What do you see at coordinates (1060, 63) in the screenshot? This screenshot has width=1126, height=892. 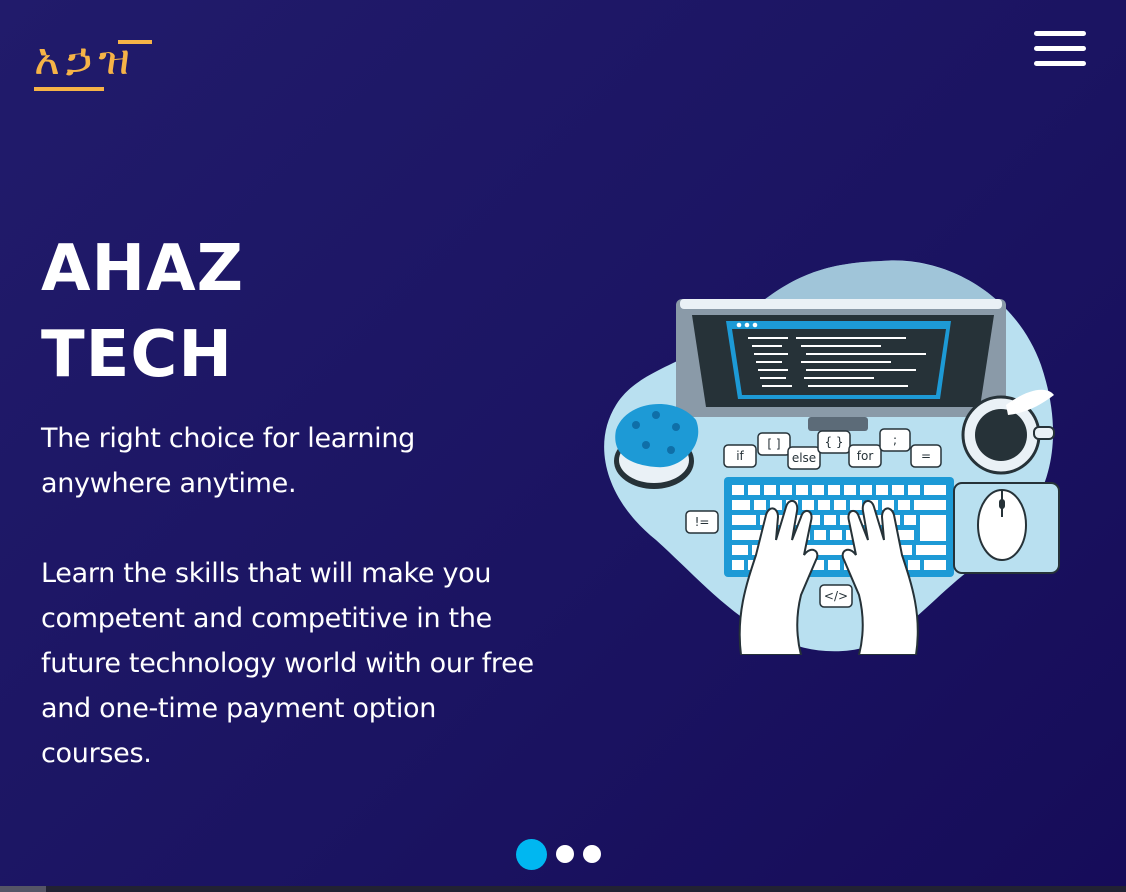 I see `menu-line-bottom` at bounding box center [1060, 63].